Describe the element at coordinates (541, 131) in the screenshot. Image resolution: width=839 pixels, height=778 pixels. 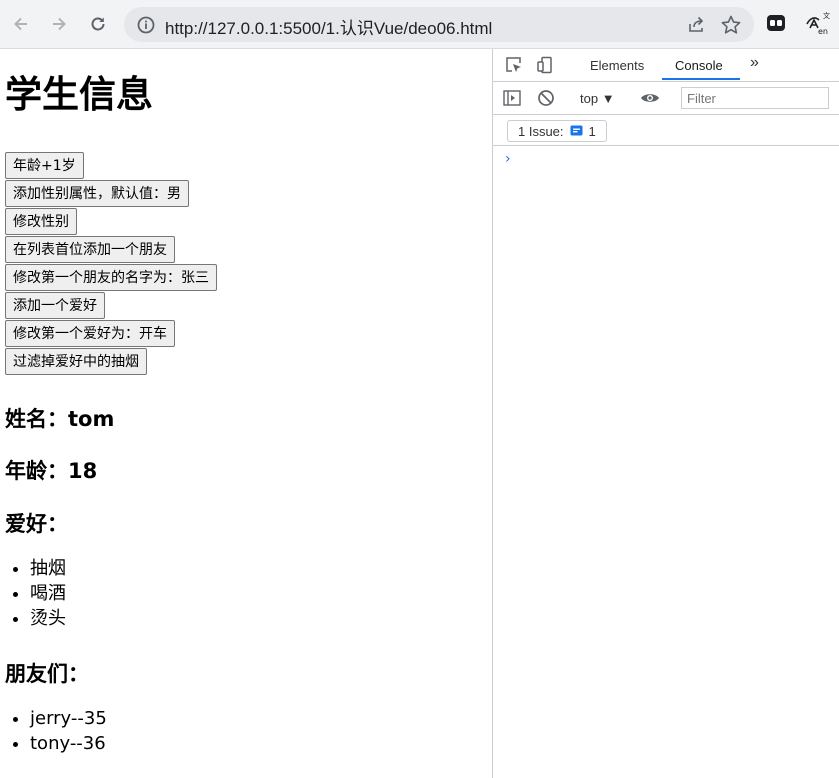
I see `issues-label: 1 Issue:` at that location.